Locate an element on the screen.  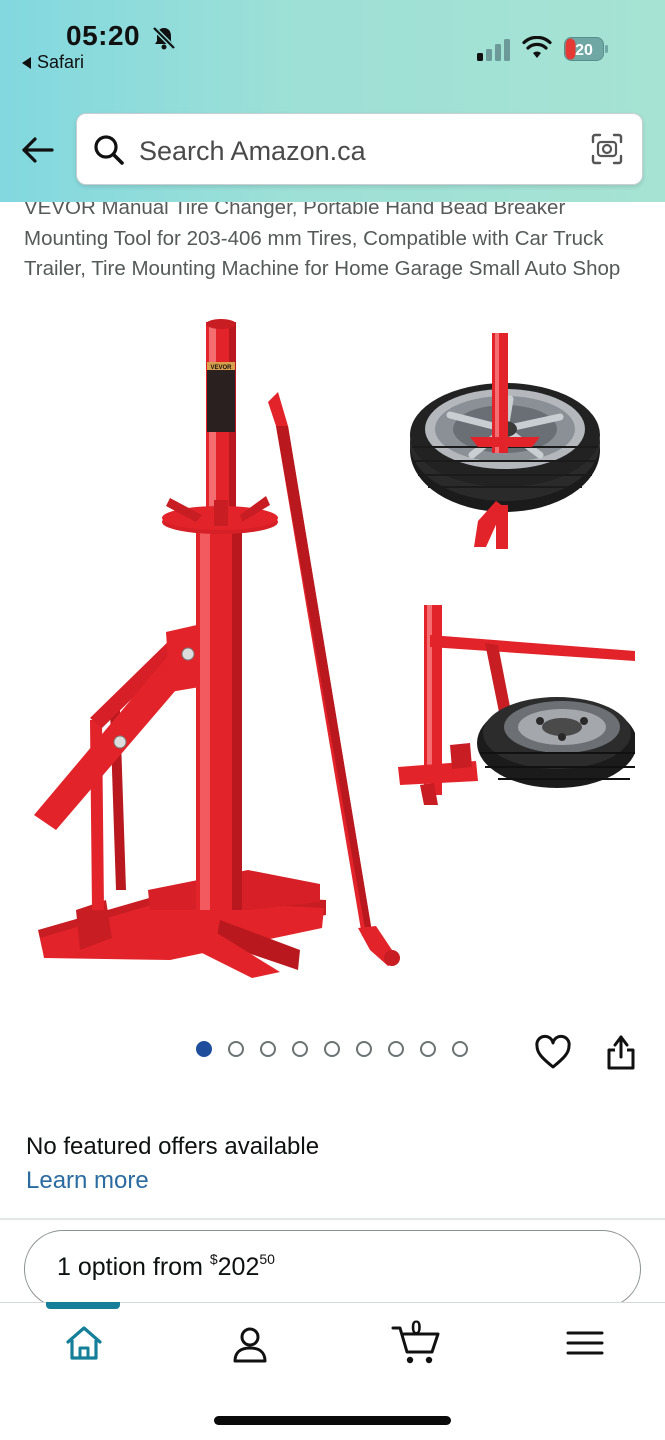
back-triangle-icon is located at coordinates (26, 62).